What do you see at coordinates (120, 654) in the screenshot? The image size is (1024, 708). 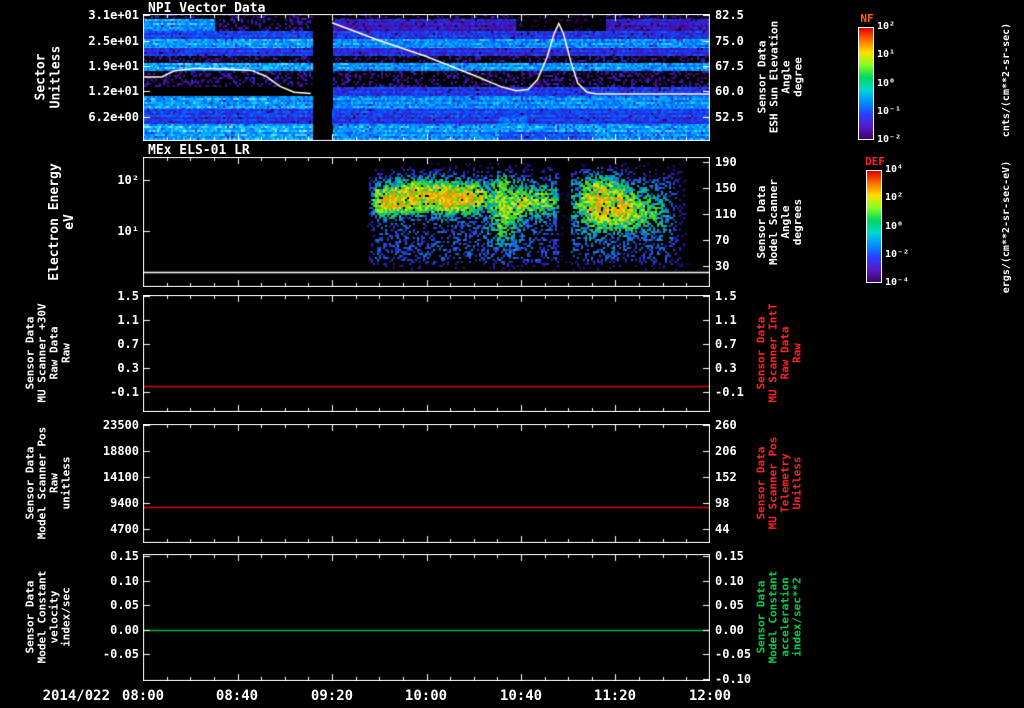 I see `panel5-ytick-label: -0.05` at bounding box center [120, 654].